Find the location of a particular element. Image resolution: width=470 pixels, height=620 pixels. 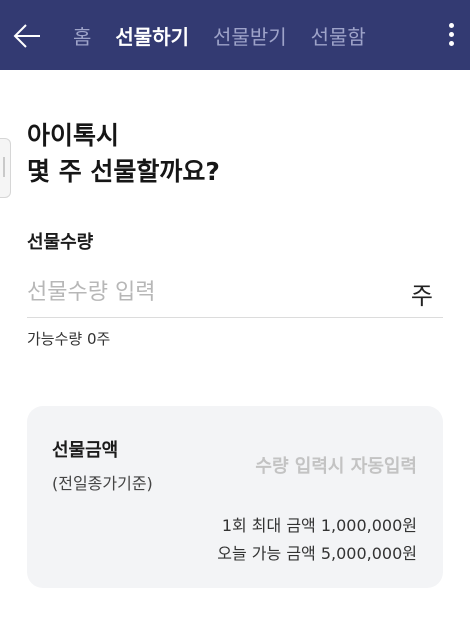

quantity-field: 주 is located at coordinates (235, 293).